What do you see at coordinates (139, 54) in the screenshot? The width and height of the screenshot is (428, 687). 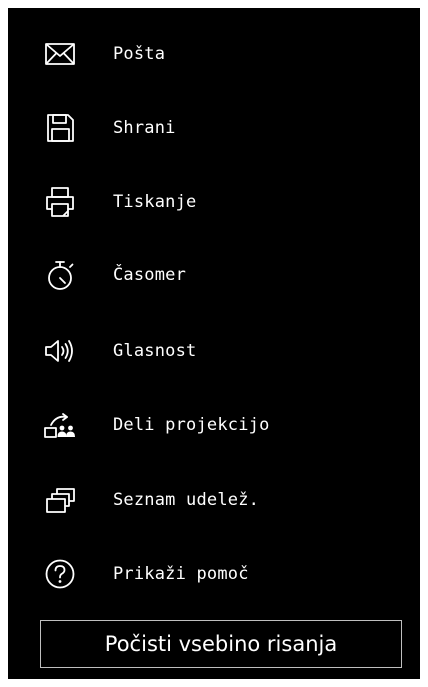 I see `menu-item-label: Pošta` at bounding box center [139, 54].